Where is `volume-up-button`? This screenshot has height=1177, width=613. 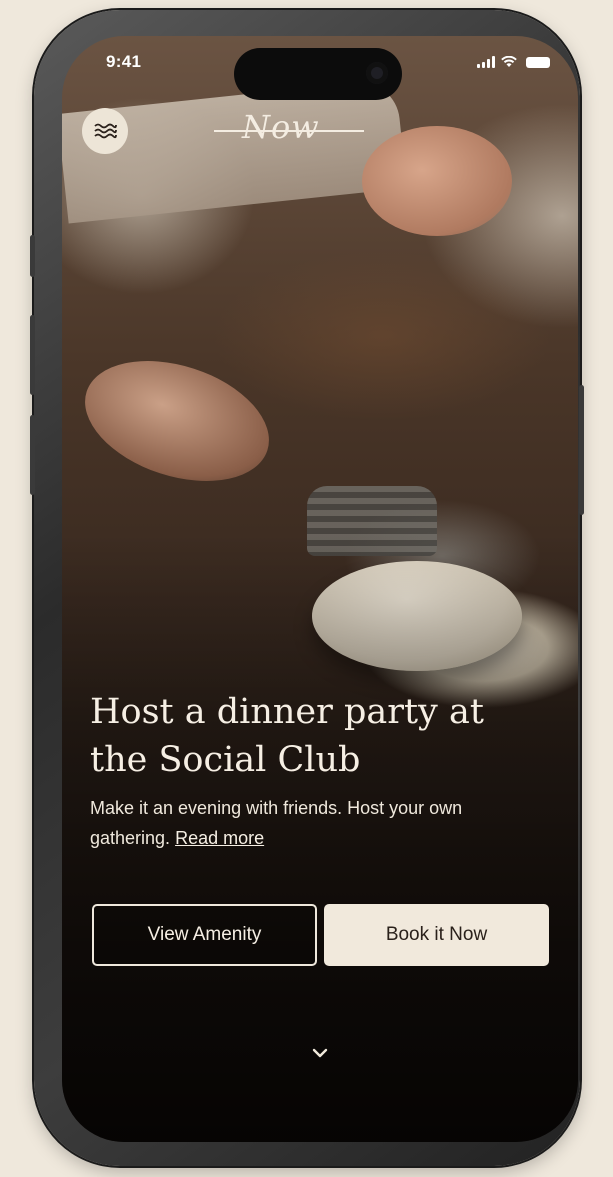 volume-up-button is located at coordinates (32, 355).